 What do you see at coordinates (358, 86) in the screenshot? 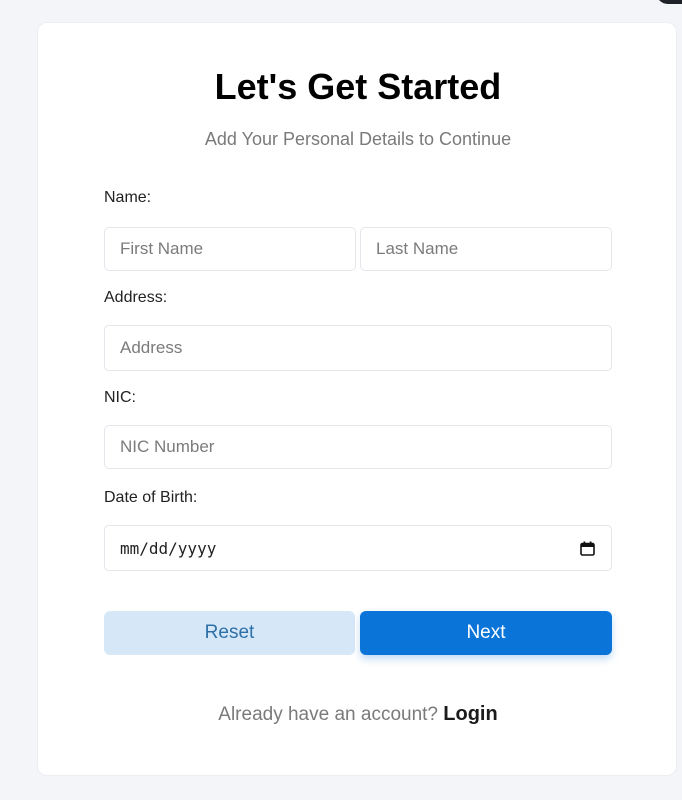
I see `page-title: Let's Get Started` at bounding box center [358, 86].